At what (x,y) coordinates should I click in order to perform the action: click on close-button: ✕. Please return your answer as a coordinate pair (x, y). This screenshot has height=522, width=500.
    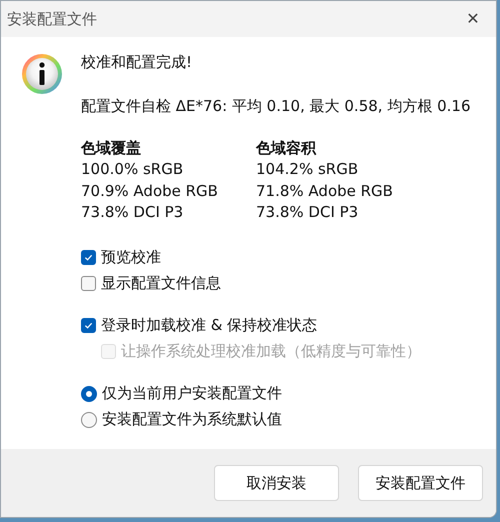
    Looking at the image, I should click on (473, 19).